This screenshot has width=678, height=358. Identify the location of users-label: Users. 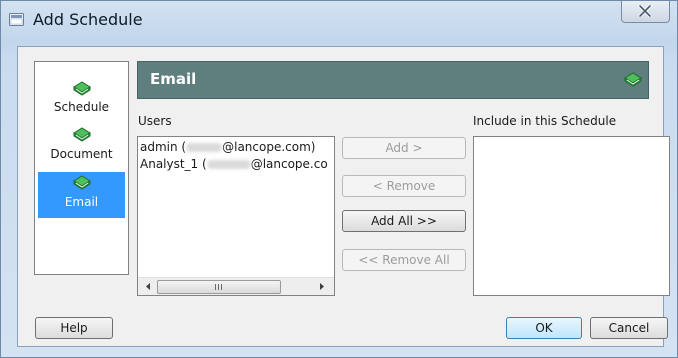
(155, 121).